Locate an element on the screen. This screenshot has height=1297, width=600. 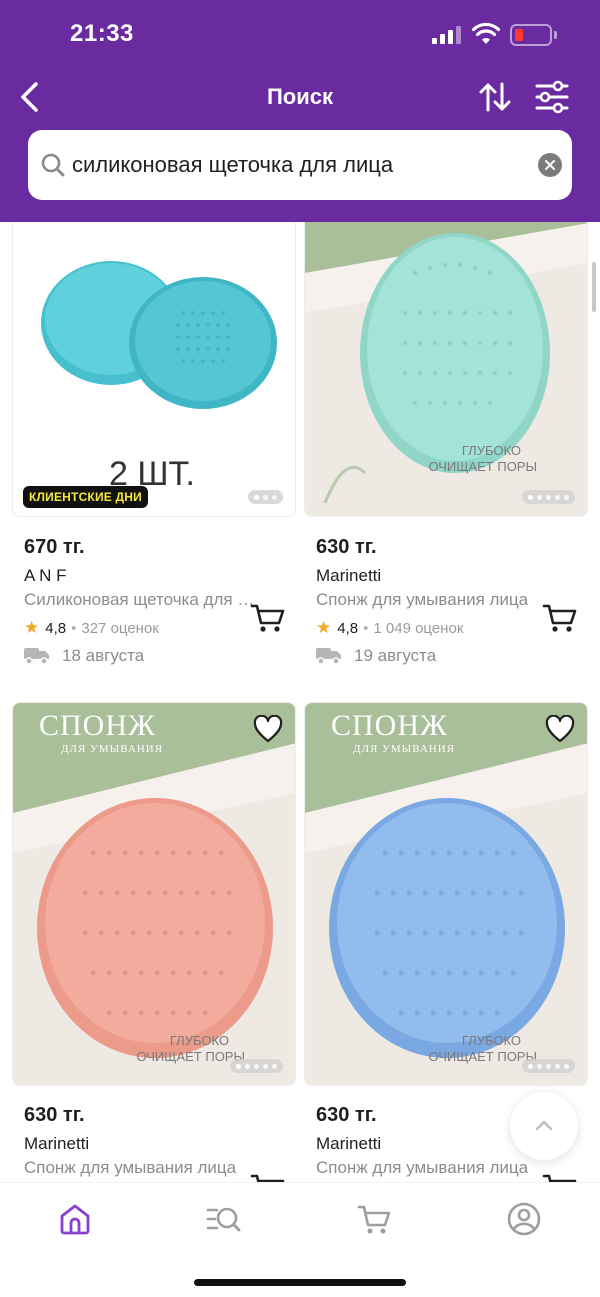
filter-icon is located at coordinates (552, 97).